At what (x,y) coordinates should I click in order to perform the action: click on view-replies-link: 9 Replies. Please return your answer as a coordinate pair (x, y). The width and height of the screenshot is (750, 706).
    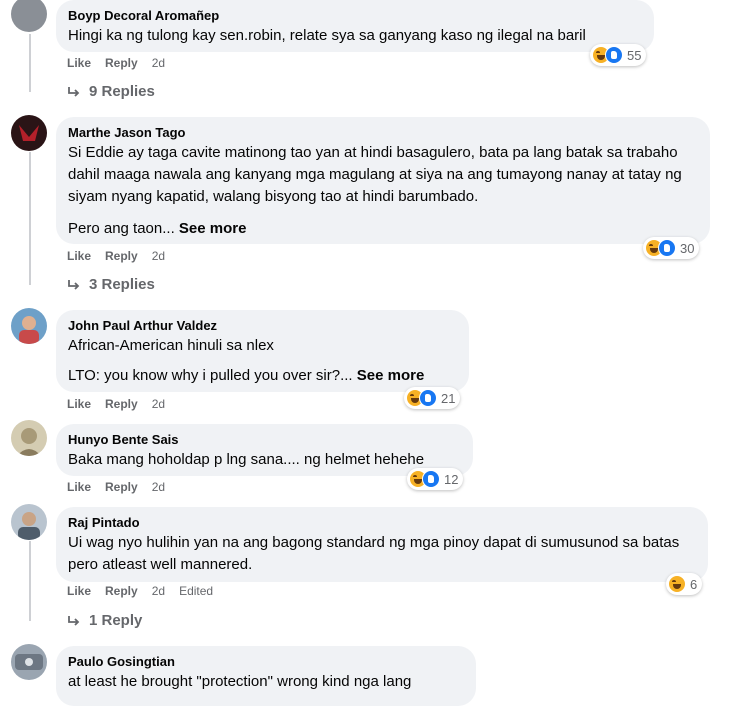
    Looking at the image, I should click on (111, 91).